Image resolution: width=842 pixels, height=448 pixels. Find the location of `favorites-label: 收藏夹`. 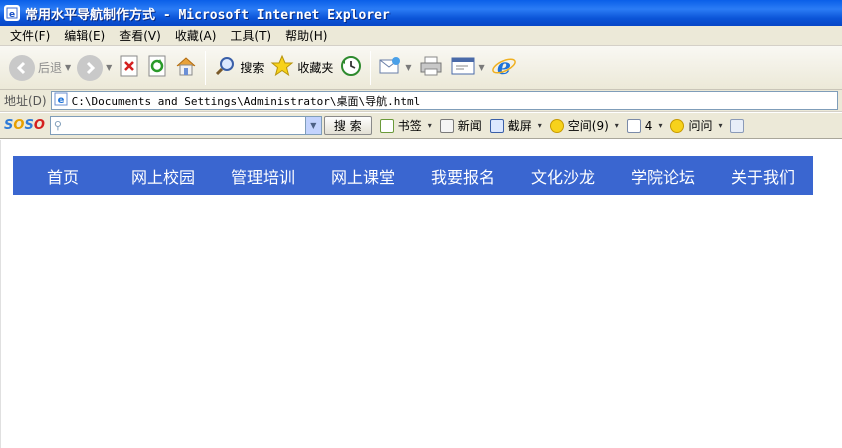

favorites-label: 收藏夹 is located at coordinates (315, 68).